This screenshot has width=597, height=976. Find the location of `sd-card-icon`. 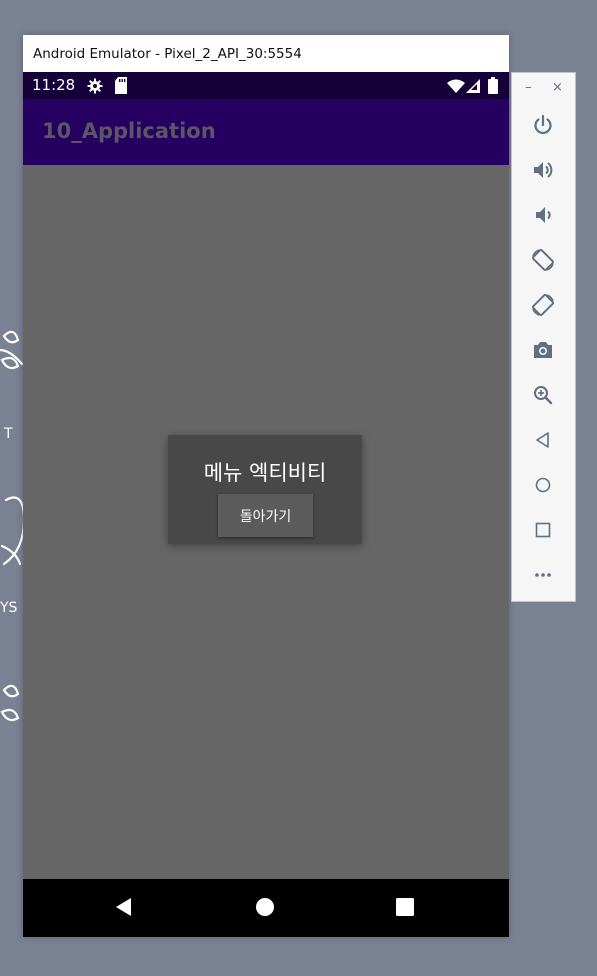

sd-card-icon is located at coordinates (121, 85).